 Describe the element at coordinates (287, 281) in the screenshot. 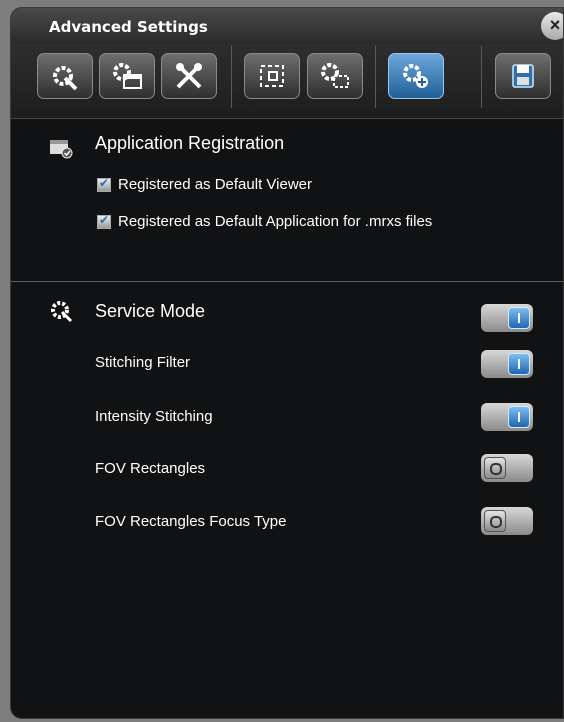

I see `section-divider` at that location.